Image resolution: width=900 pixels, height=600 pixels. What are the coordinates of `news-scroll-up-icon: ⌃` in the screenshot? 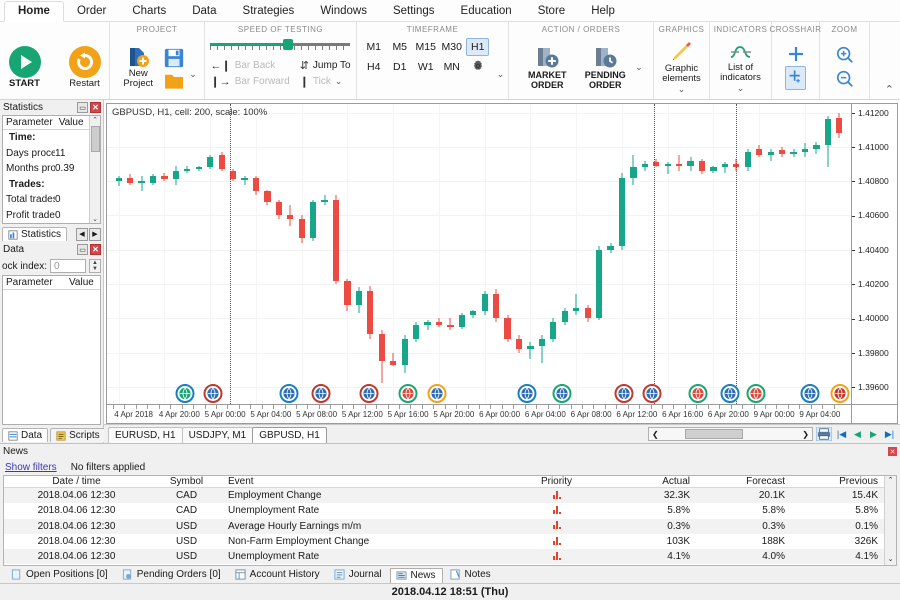 It's located at (891, 480).